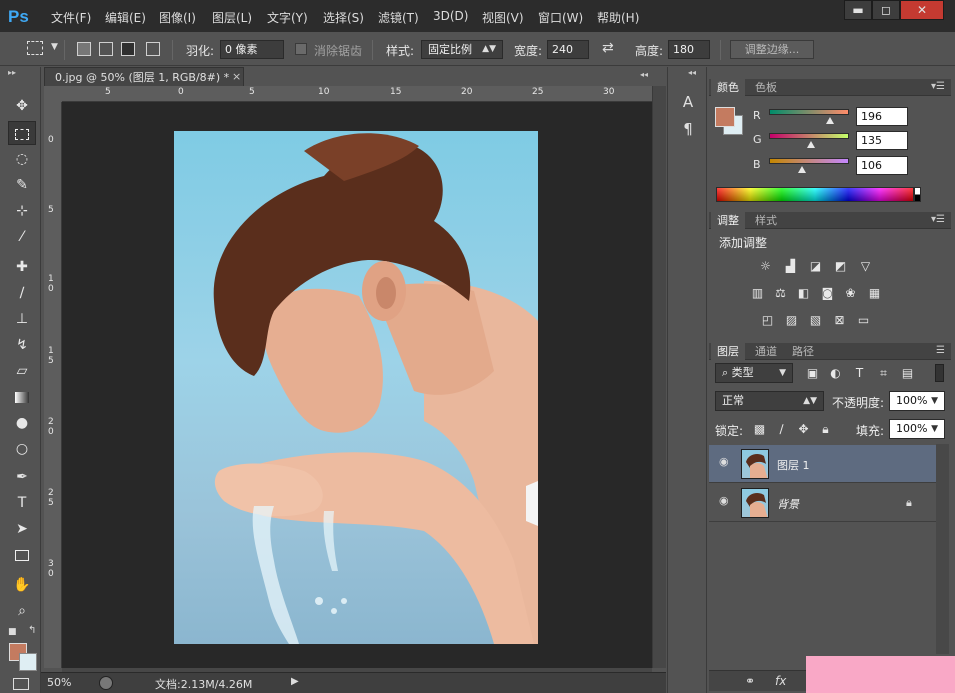  What do you see at coordinates (343, 17) in the screenshot?
I see `menu-select: 选择(S)` at bounding box center [343, 17].